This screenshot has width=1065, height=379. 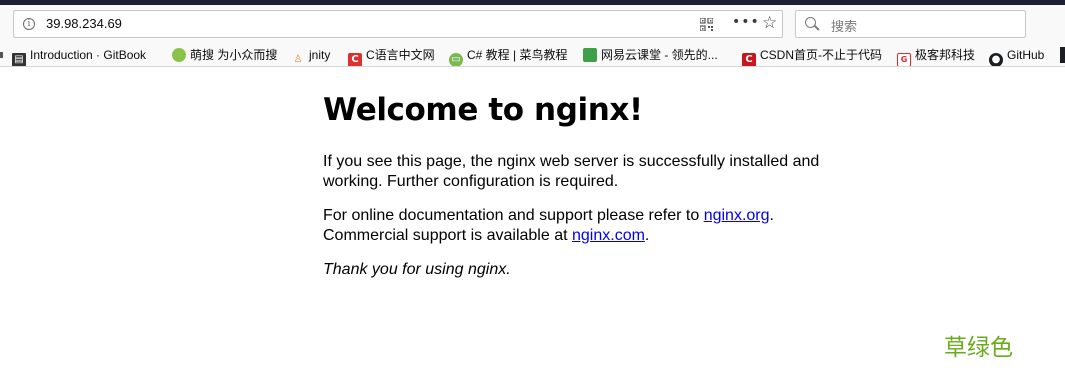 I want to click on qr-code-icon, so click(x=706, y=24).